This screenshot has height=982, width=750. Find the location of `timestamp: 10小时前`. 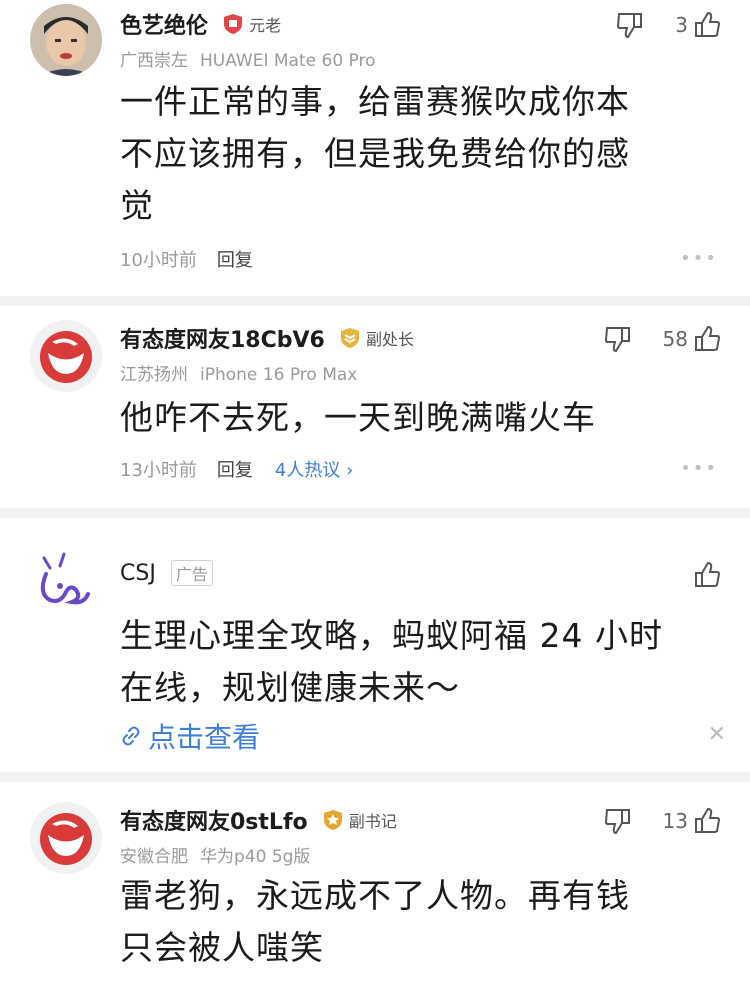

timestamp: 10小时前 is located at coordinates (158, 260).